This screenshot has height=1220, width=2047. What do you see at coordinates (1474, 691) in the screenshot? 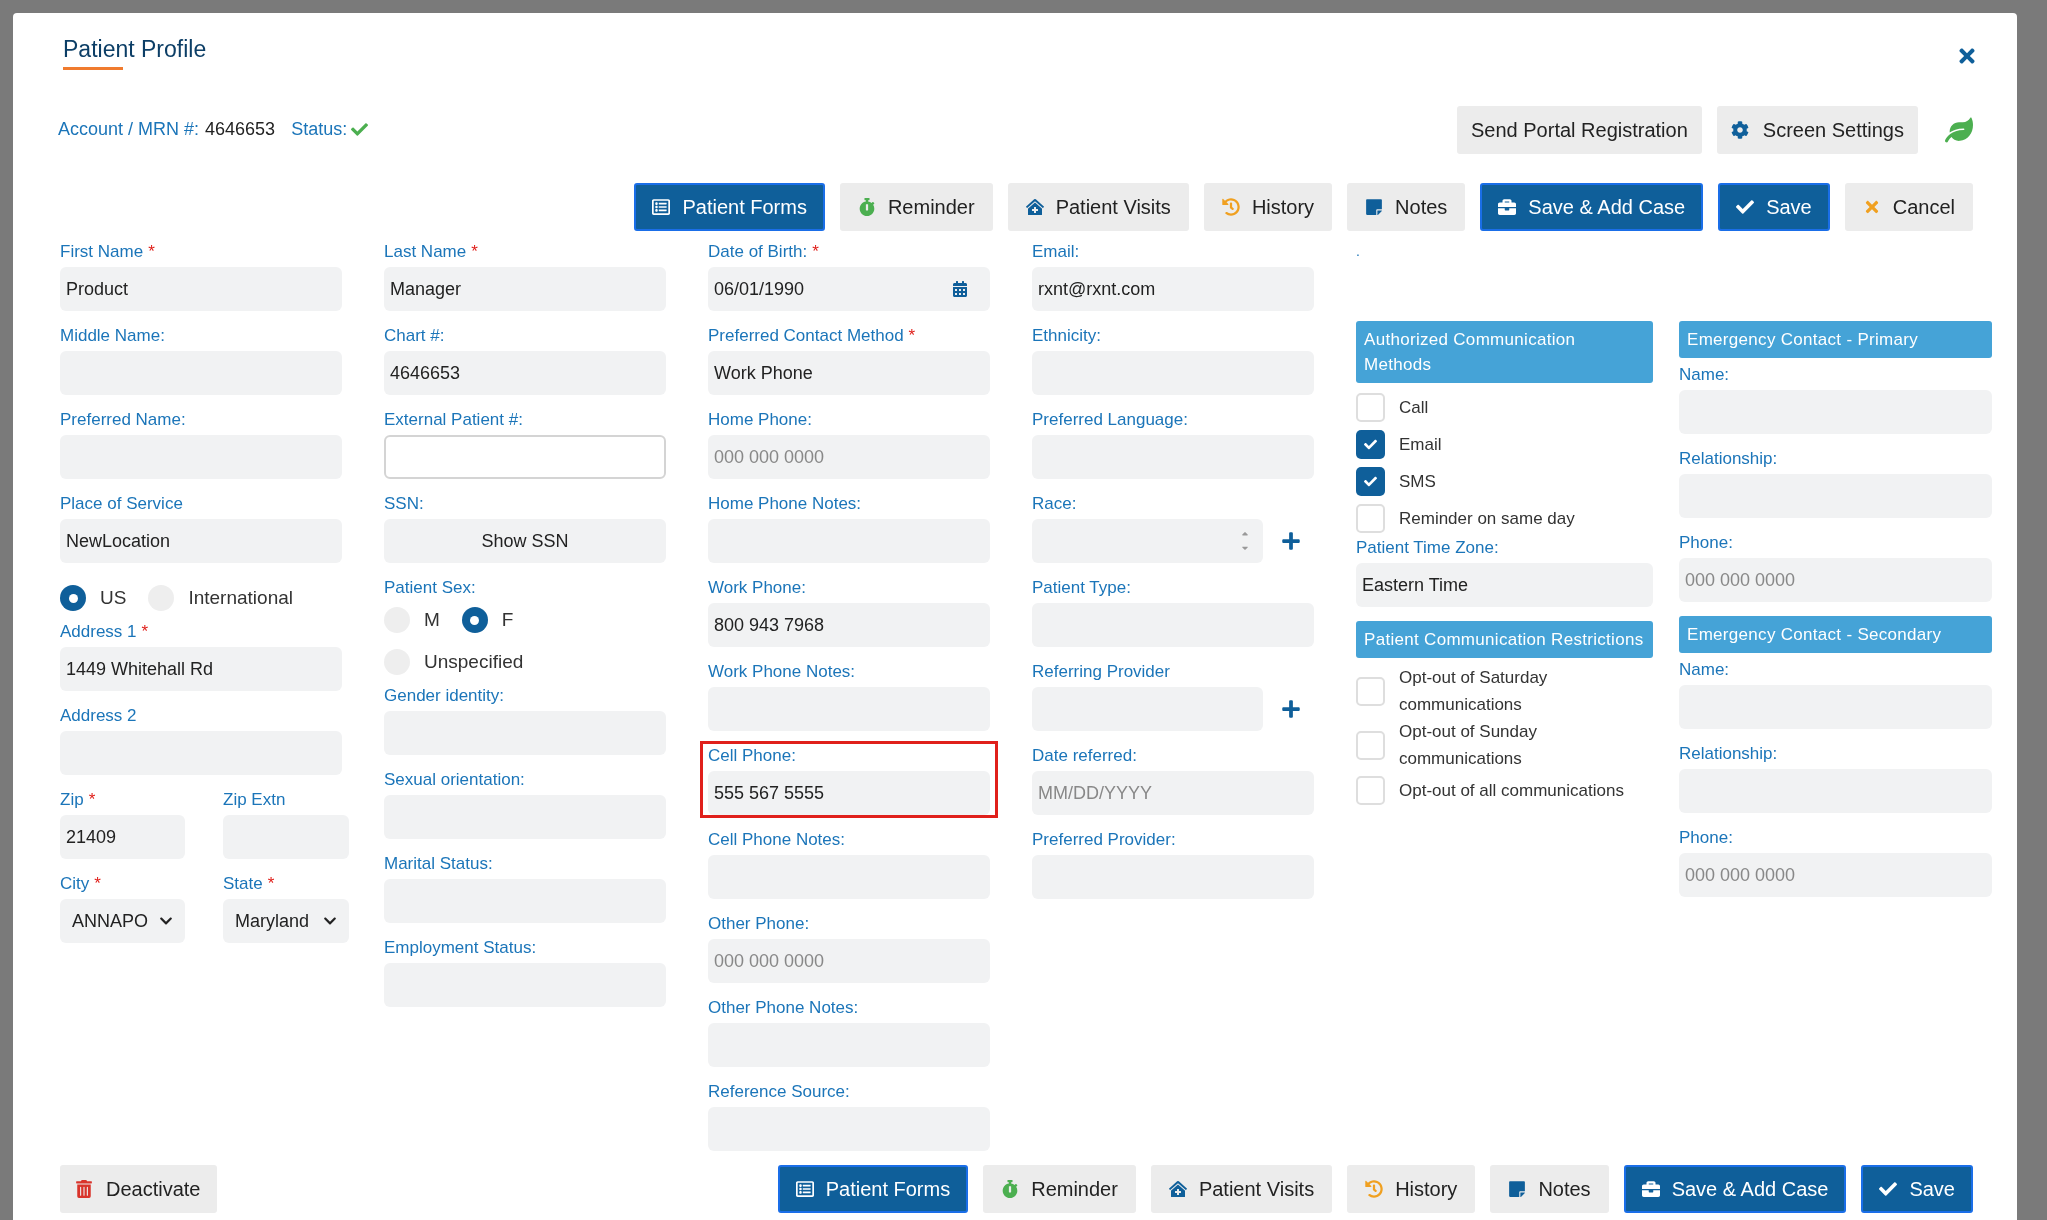
I see `checkbox-label: Opt-out of Saturday communications` at bounding box center [1474, 691].